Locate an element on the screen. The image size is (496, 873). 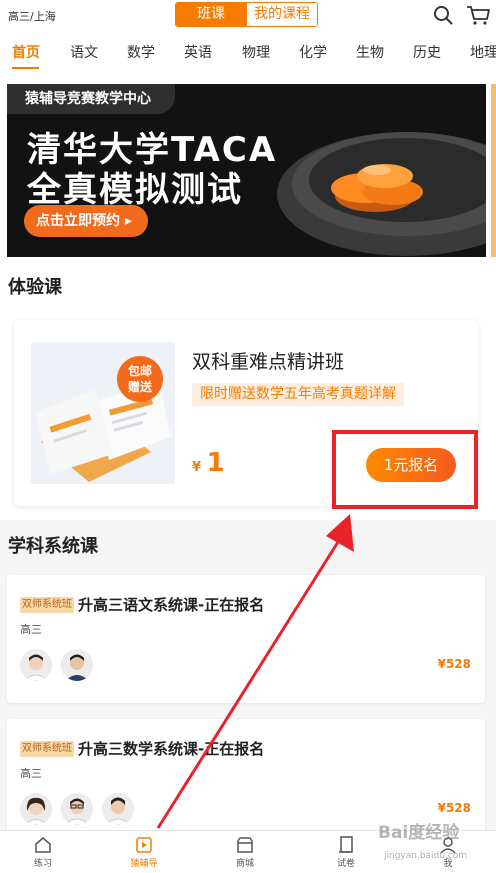
price-value: 1 is located at coordinates (215, 463).